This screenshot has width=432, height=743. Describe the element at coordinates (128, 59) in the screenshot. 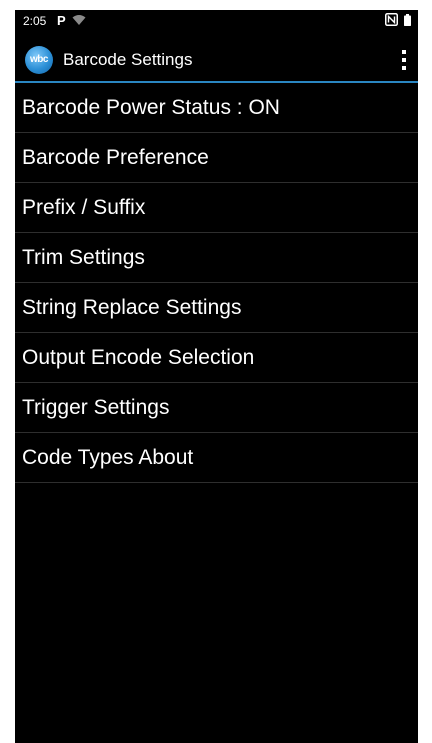

I see `app-title: Barcode Settings` at that location.